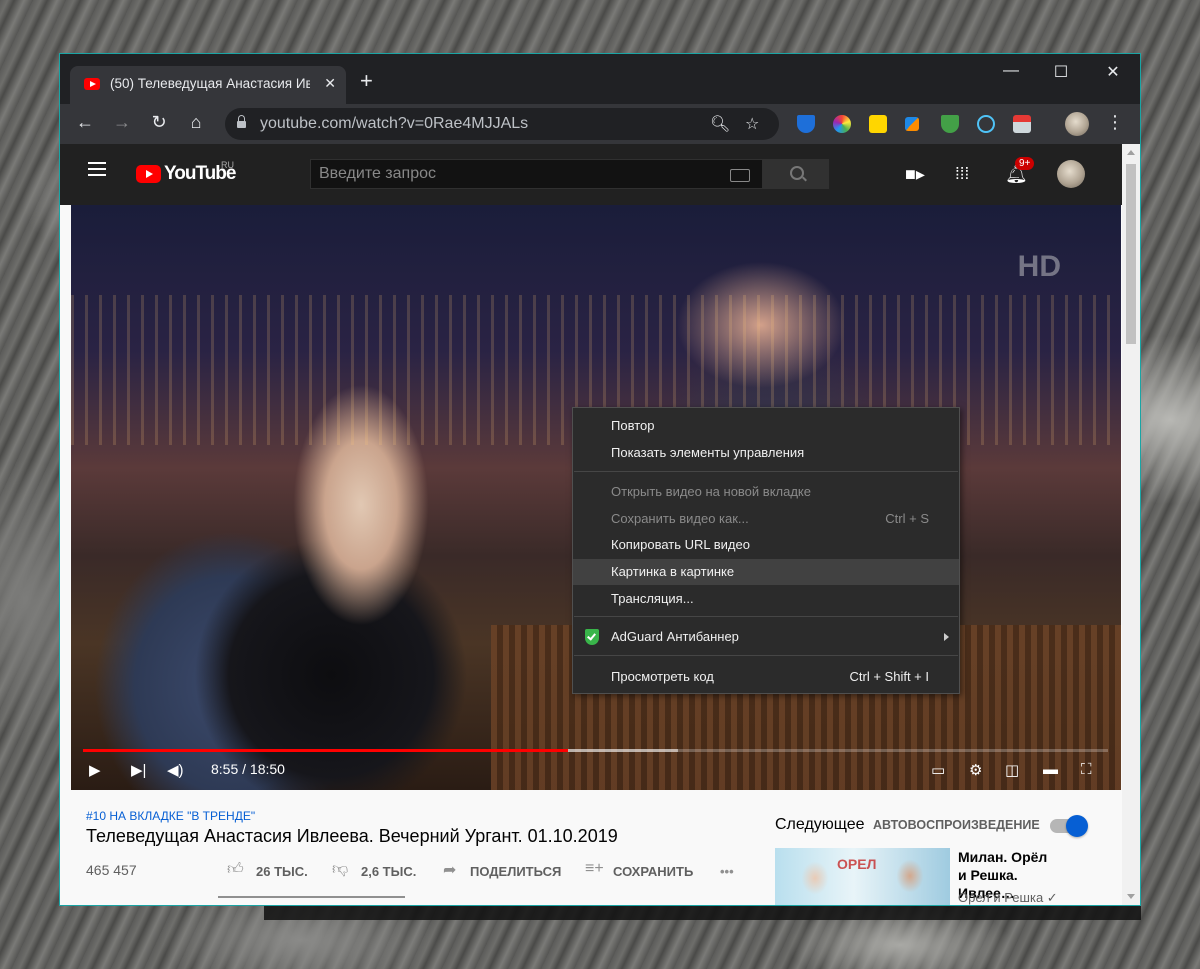 The height and width of the screenshot is (969, 1200). Describe the element at coordinates (330, 83) in the screenshot. I see `tab-close-icon: ✕` at that location.